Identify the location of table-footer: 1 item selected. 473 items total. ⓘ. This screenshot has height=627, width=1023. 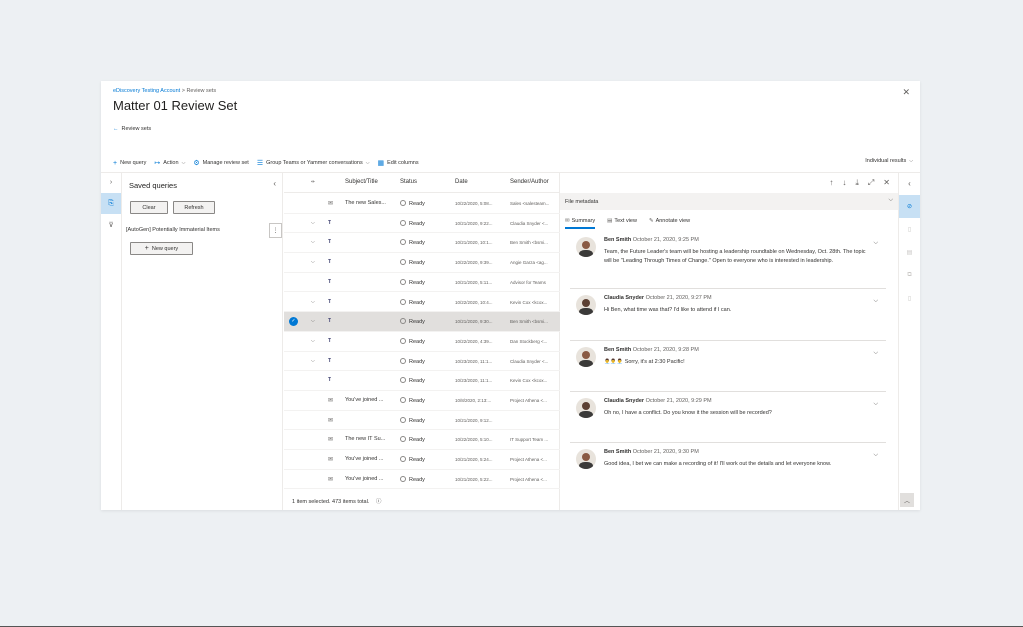
(336, 501).